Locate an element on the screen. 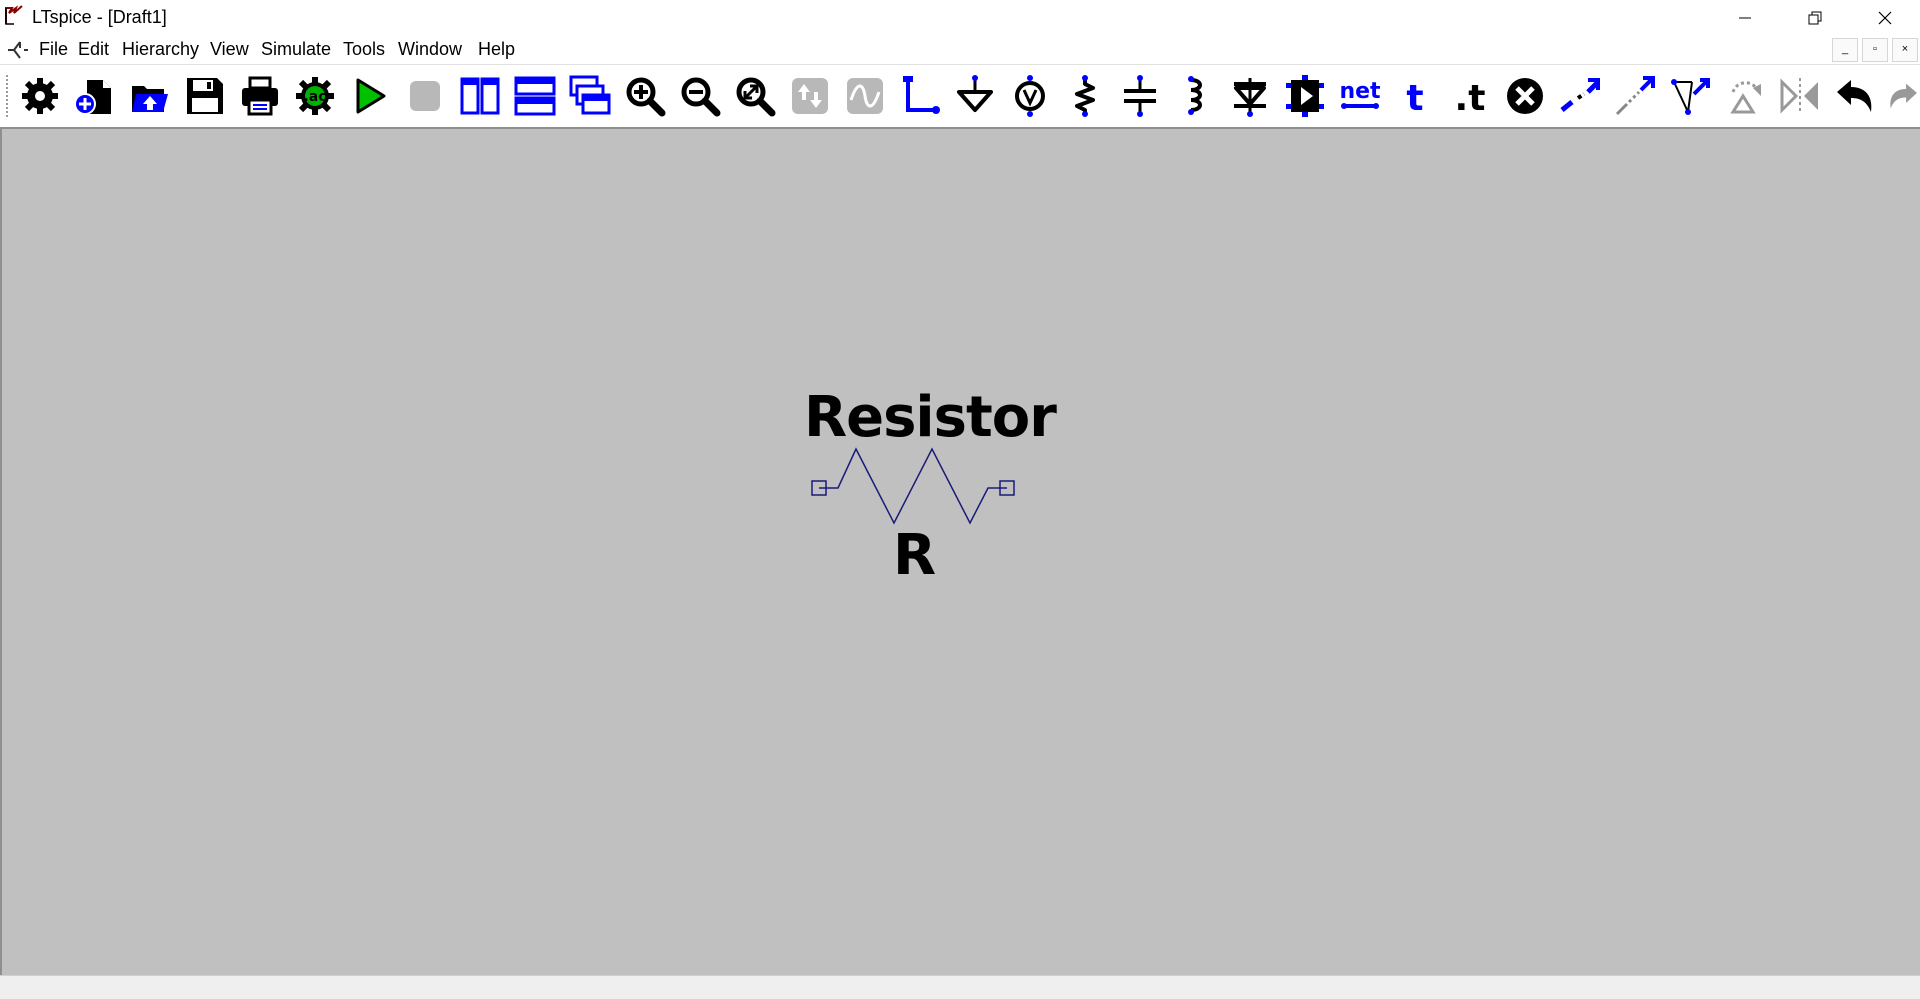 This screenshot has width=1920, height=999. diode-button is located at coordinates (1250, 96).